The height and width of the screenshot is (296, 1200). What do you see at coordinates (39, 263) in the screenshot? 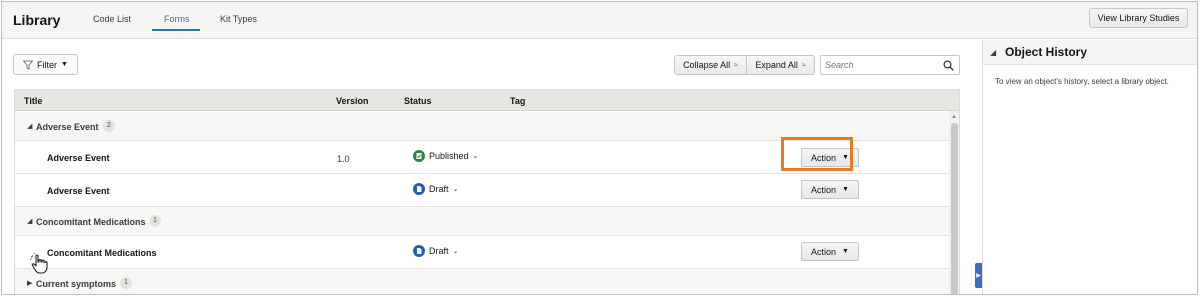
I see `hand-pointer-icon` at bounding box center [39, 263].